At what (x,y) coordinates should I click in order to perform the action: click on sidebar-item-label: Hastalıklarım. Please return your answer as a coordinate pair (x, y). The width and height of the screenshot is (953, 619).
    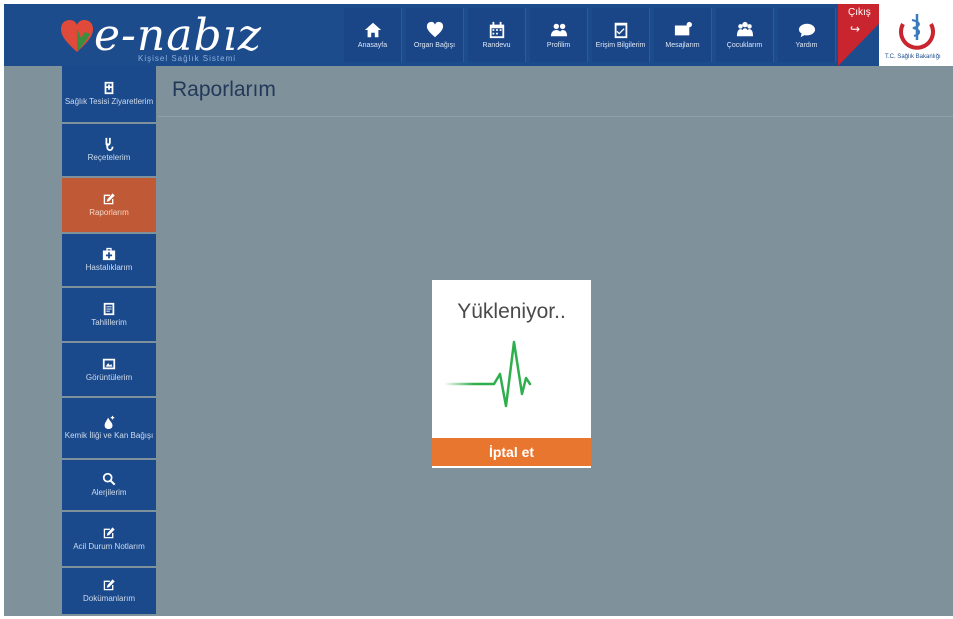
    Looking at the image, I should click on (109, 267).